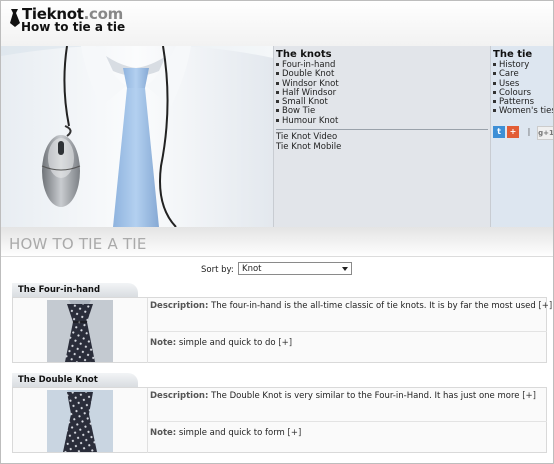 This screenshot has height=464, width=554. I want to click on knot-tab: The Four-in-hand, so click(75, 290).